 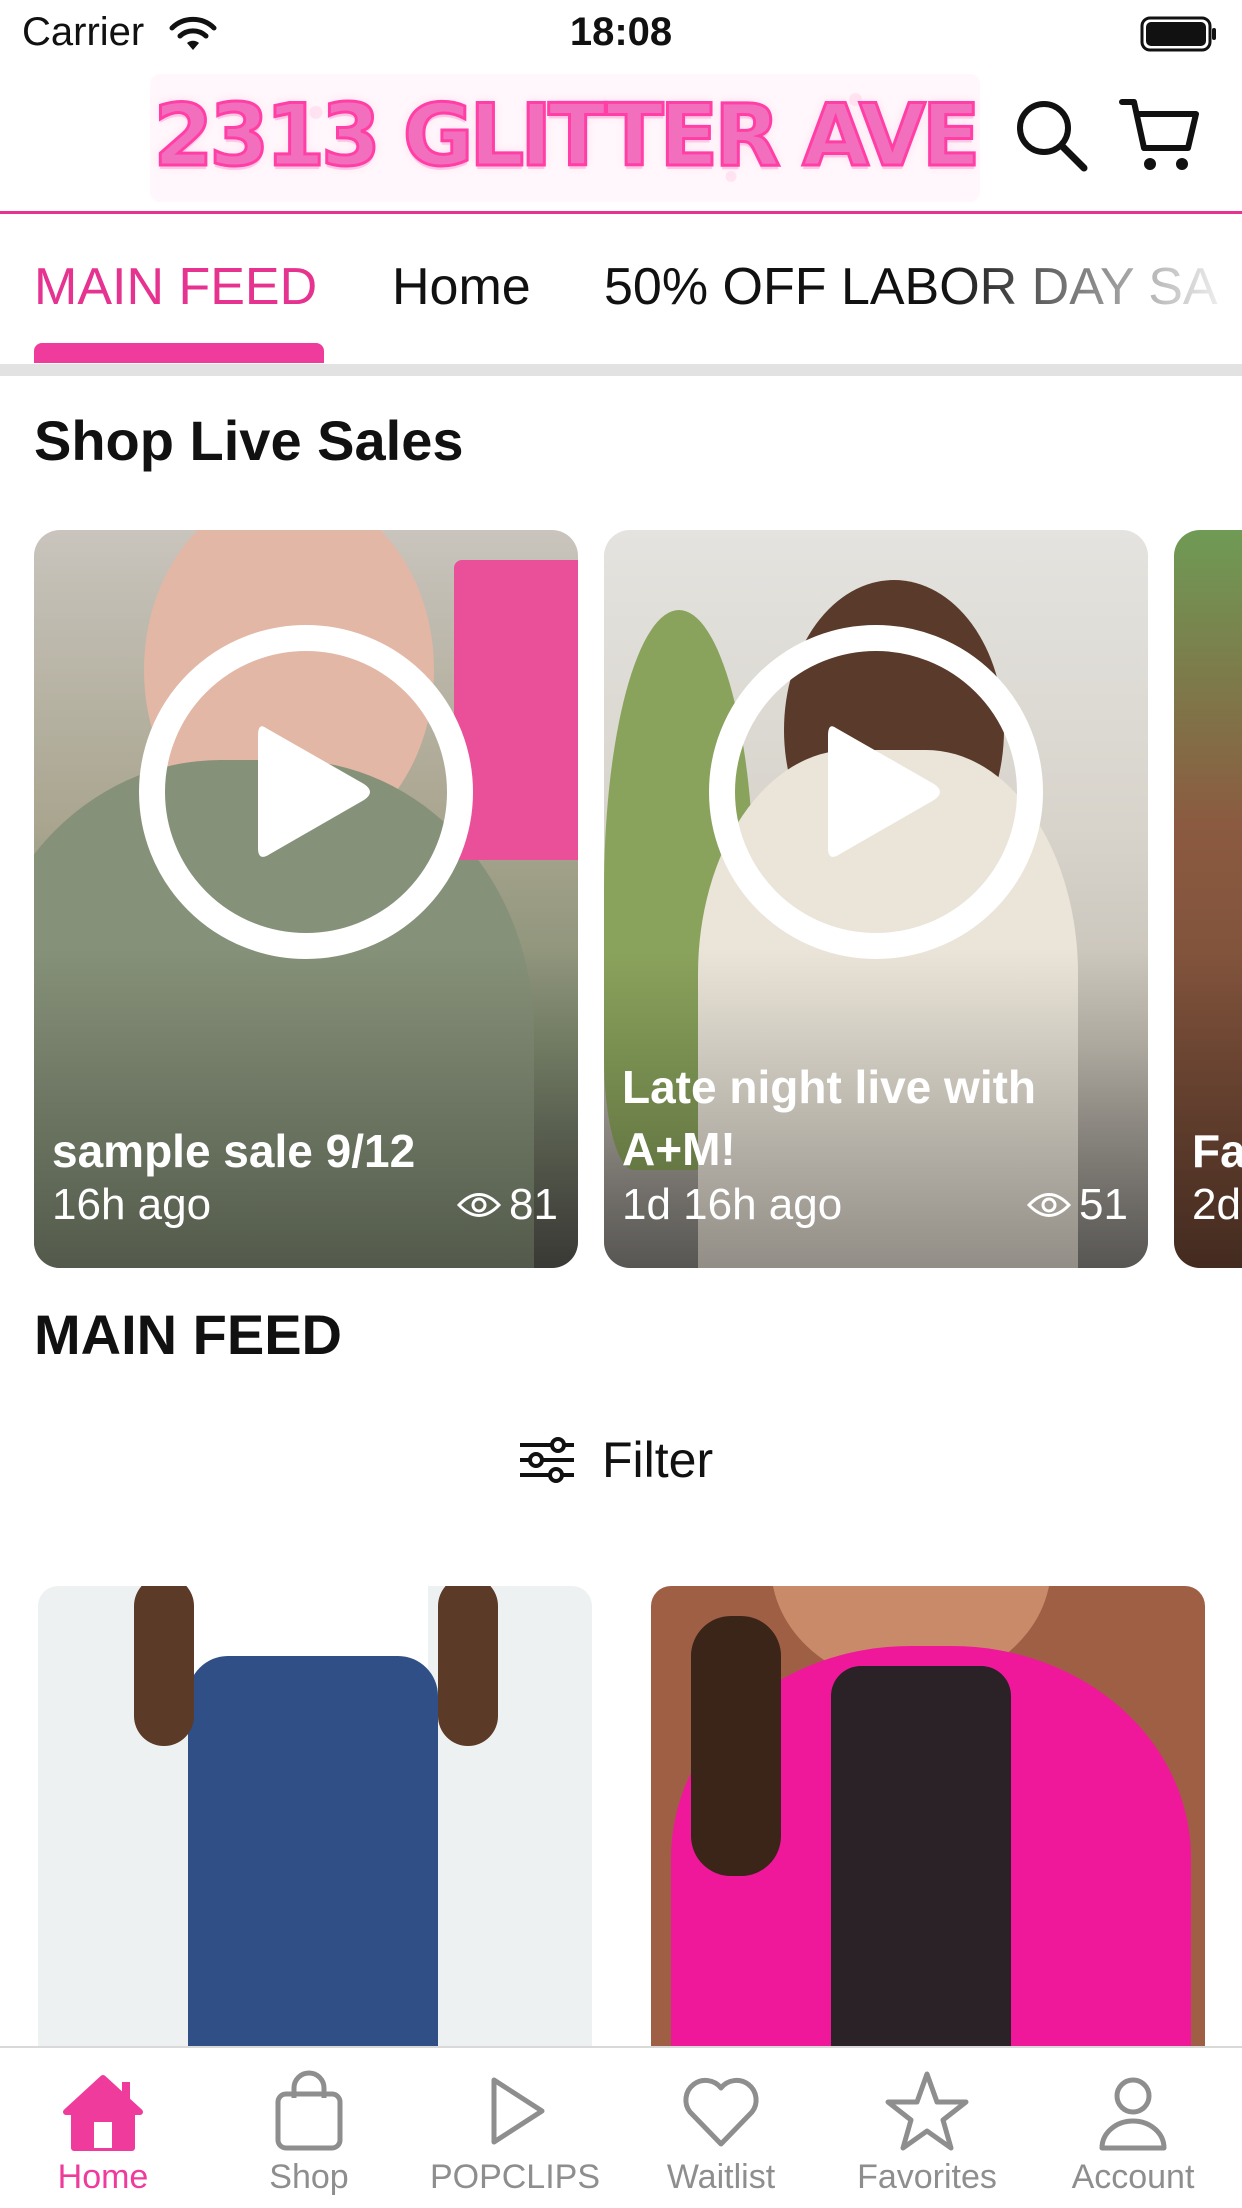 I want to click on live-sale-time: 1d 16h ago, so click(x=732, y=1204).